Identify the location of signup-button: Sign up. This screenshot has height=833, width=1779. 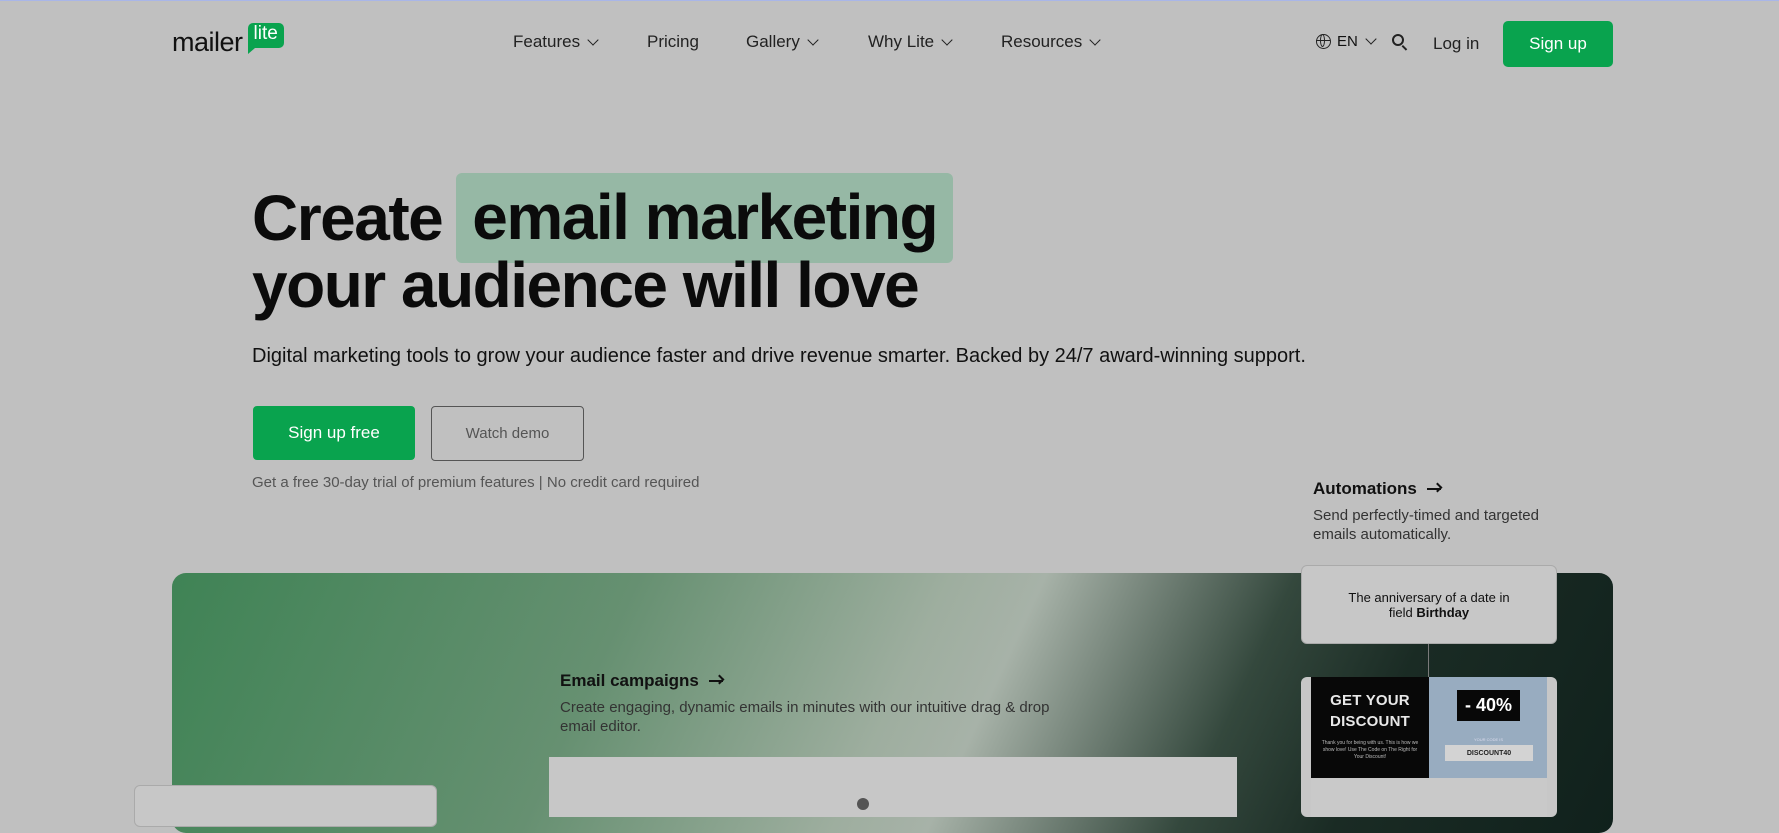
(1558, 44).